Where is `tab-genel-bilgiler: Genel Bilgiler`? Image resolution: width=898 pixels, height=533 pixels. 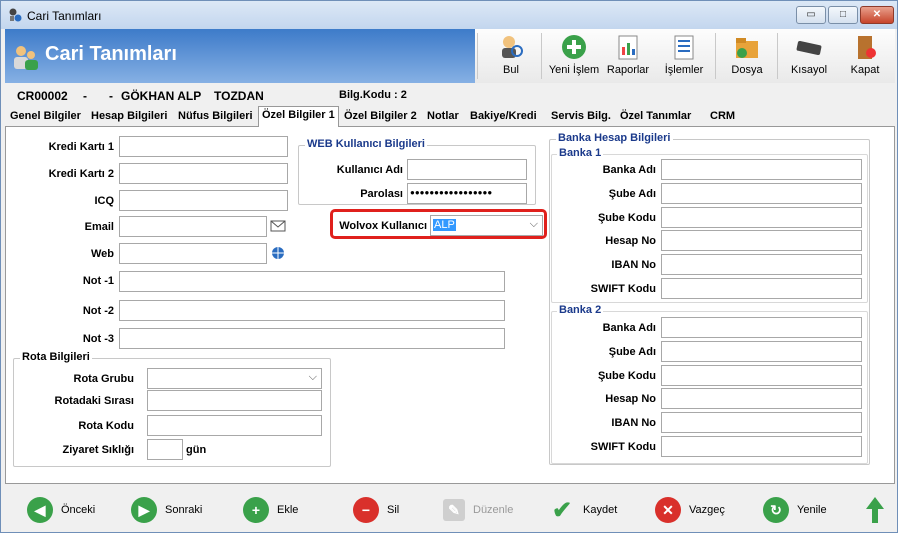 tab-genel-bilgiler: Genel Bilgiler is located at coordinates (45, 117).